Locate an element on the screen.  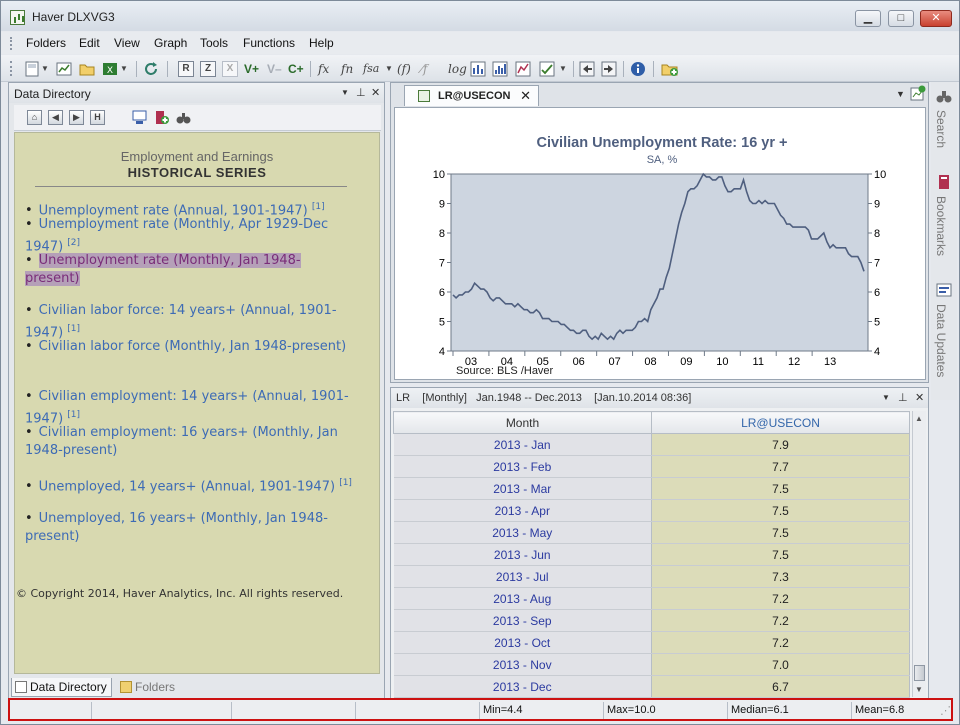
add-column-button: C+ is located at coordinates (296, 69).